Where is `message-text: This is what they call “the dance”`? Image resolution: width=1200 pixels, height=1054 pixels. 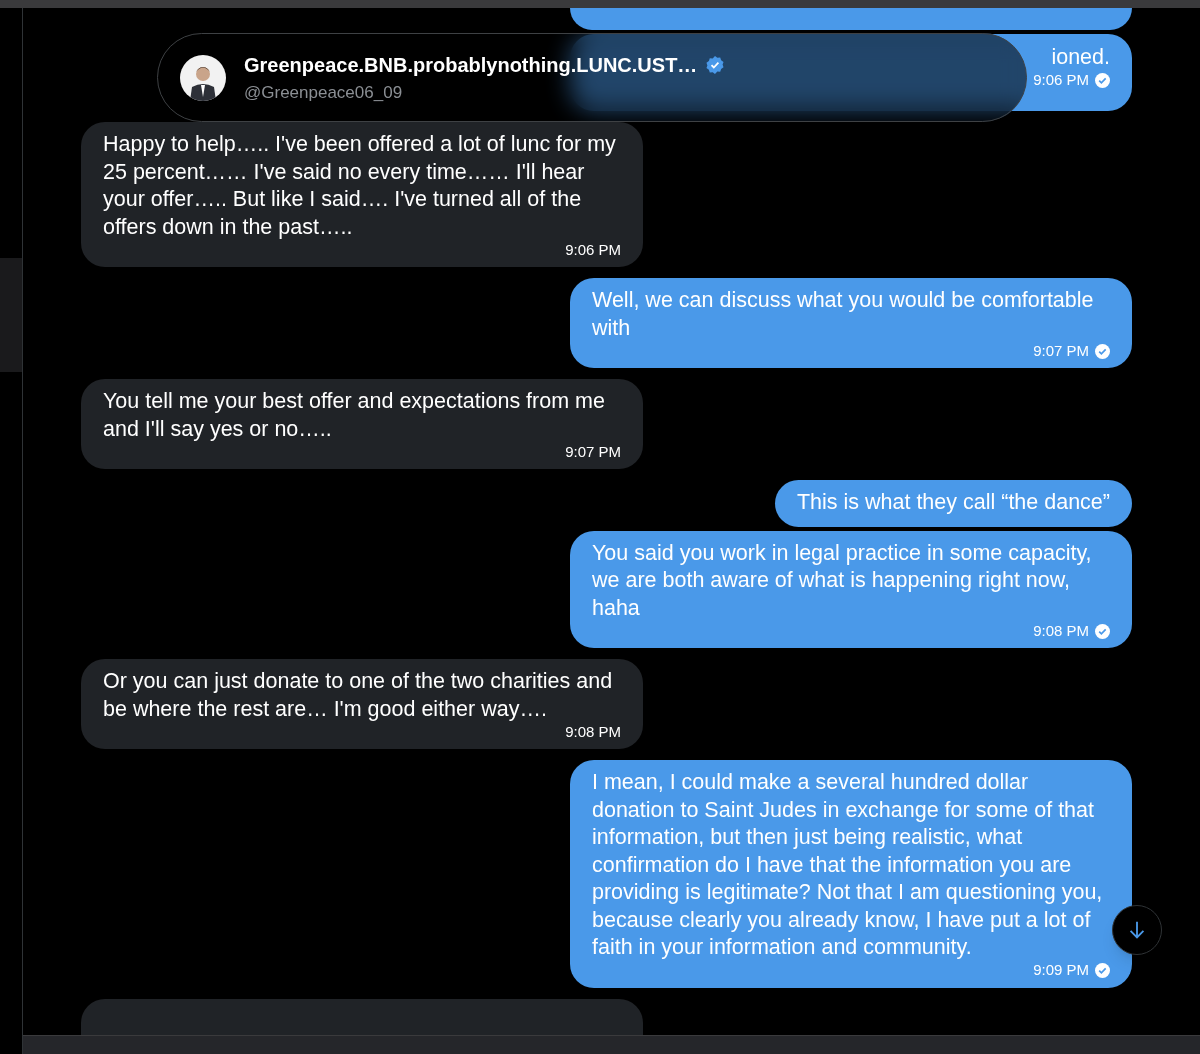 message-text: This is what they call “the dance” is located at coordinates (953, 502).